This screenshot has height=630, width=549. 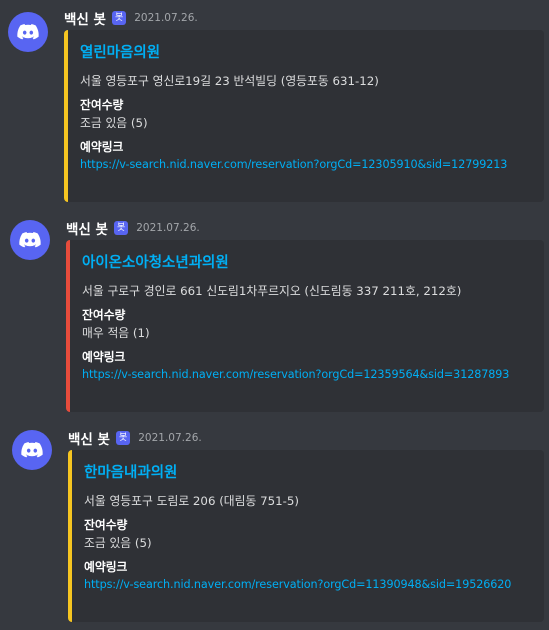 What do you see at coordinates (116, 333) in the screenshot?
I see `field-value-stock: 매우 적음 (1)` at bounding box center [116, 333].